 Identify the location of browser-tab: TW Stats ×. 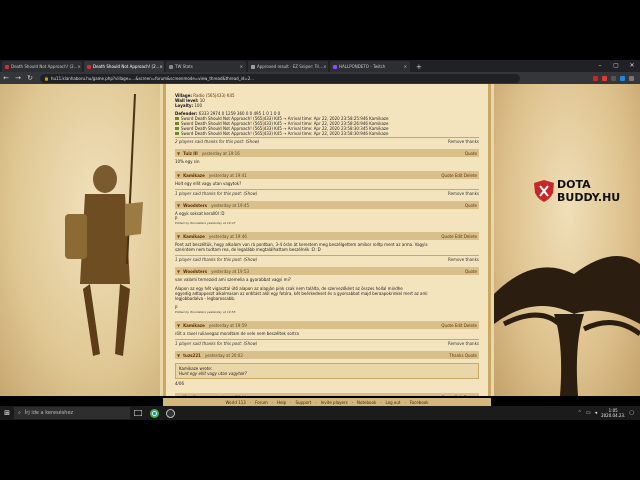
(206, 66).